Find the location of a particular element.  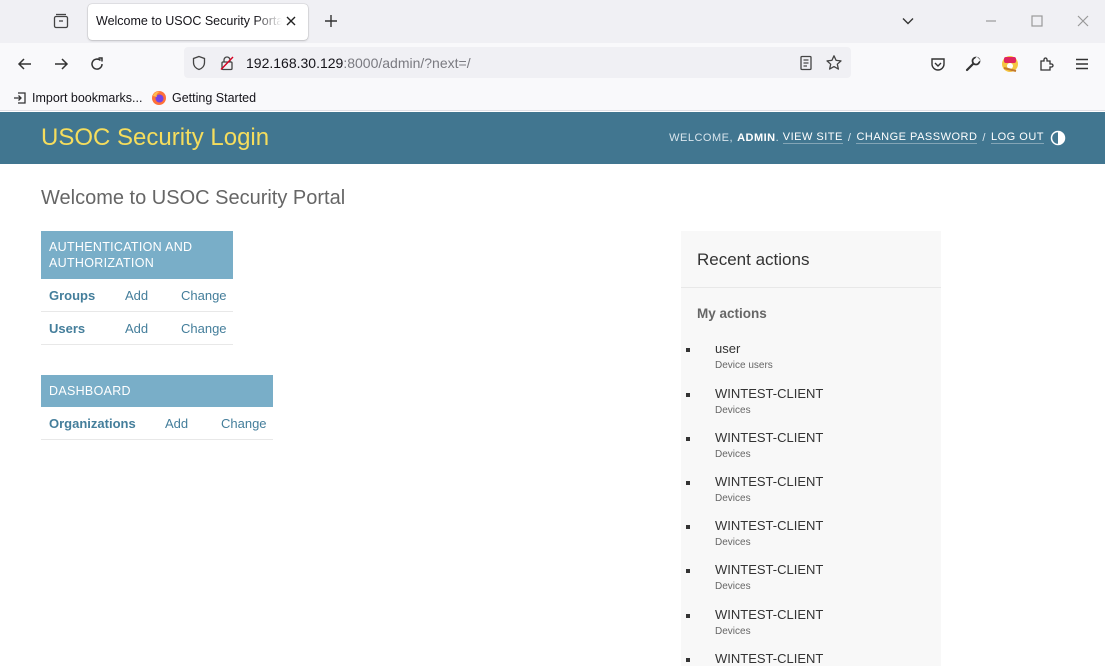

insecure-lock-icon is located at coordinates (227, 63).